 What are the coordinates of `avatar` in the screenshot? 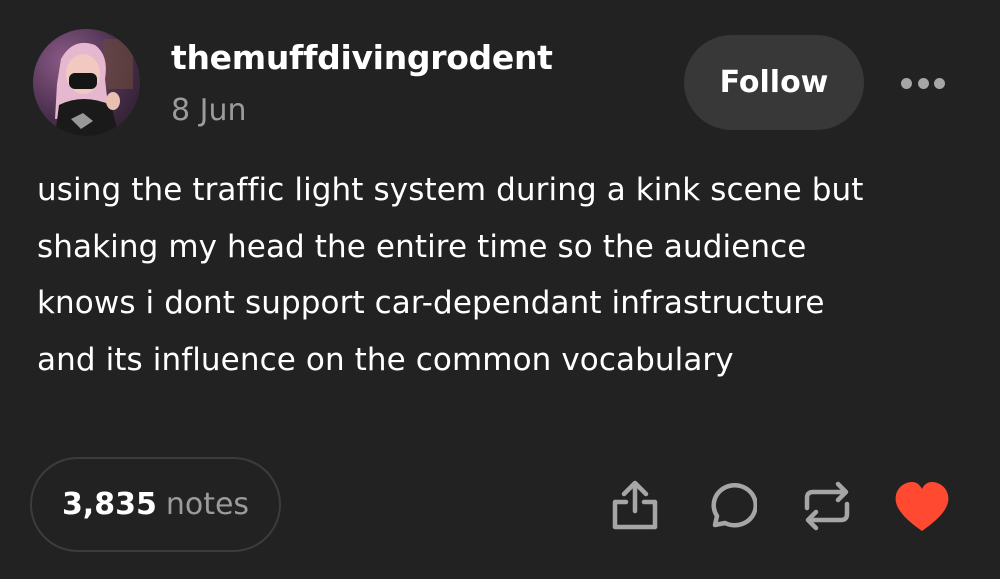 It's located at (86, 82).